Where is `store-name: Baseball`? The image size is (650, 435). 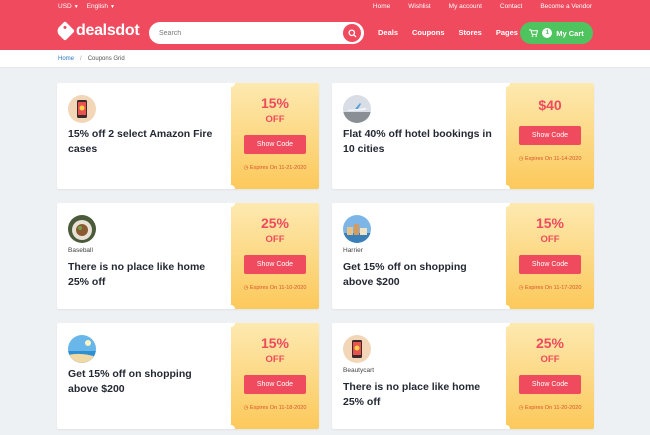 store-name: Baseball is located at coordinates (144, 250).